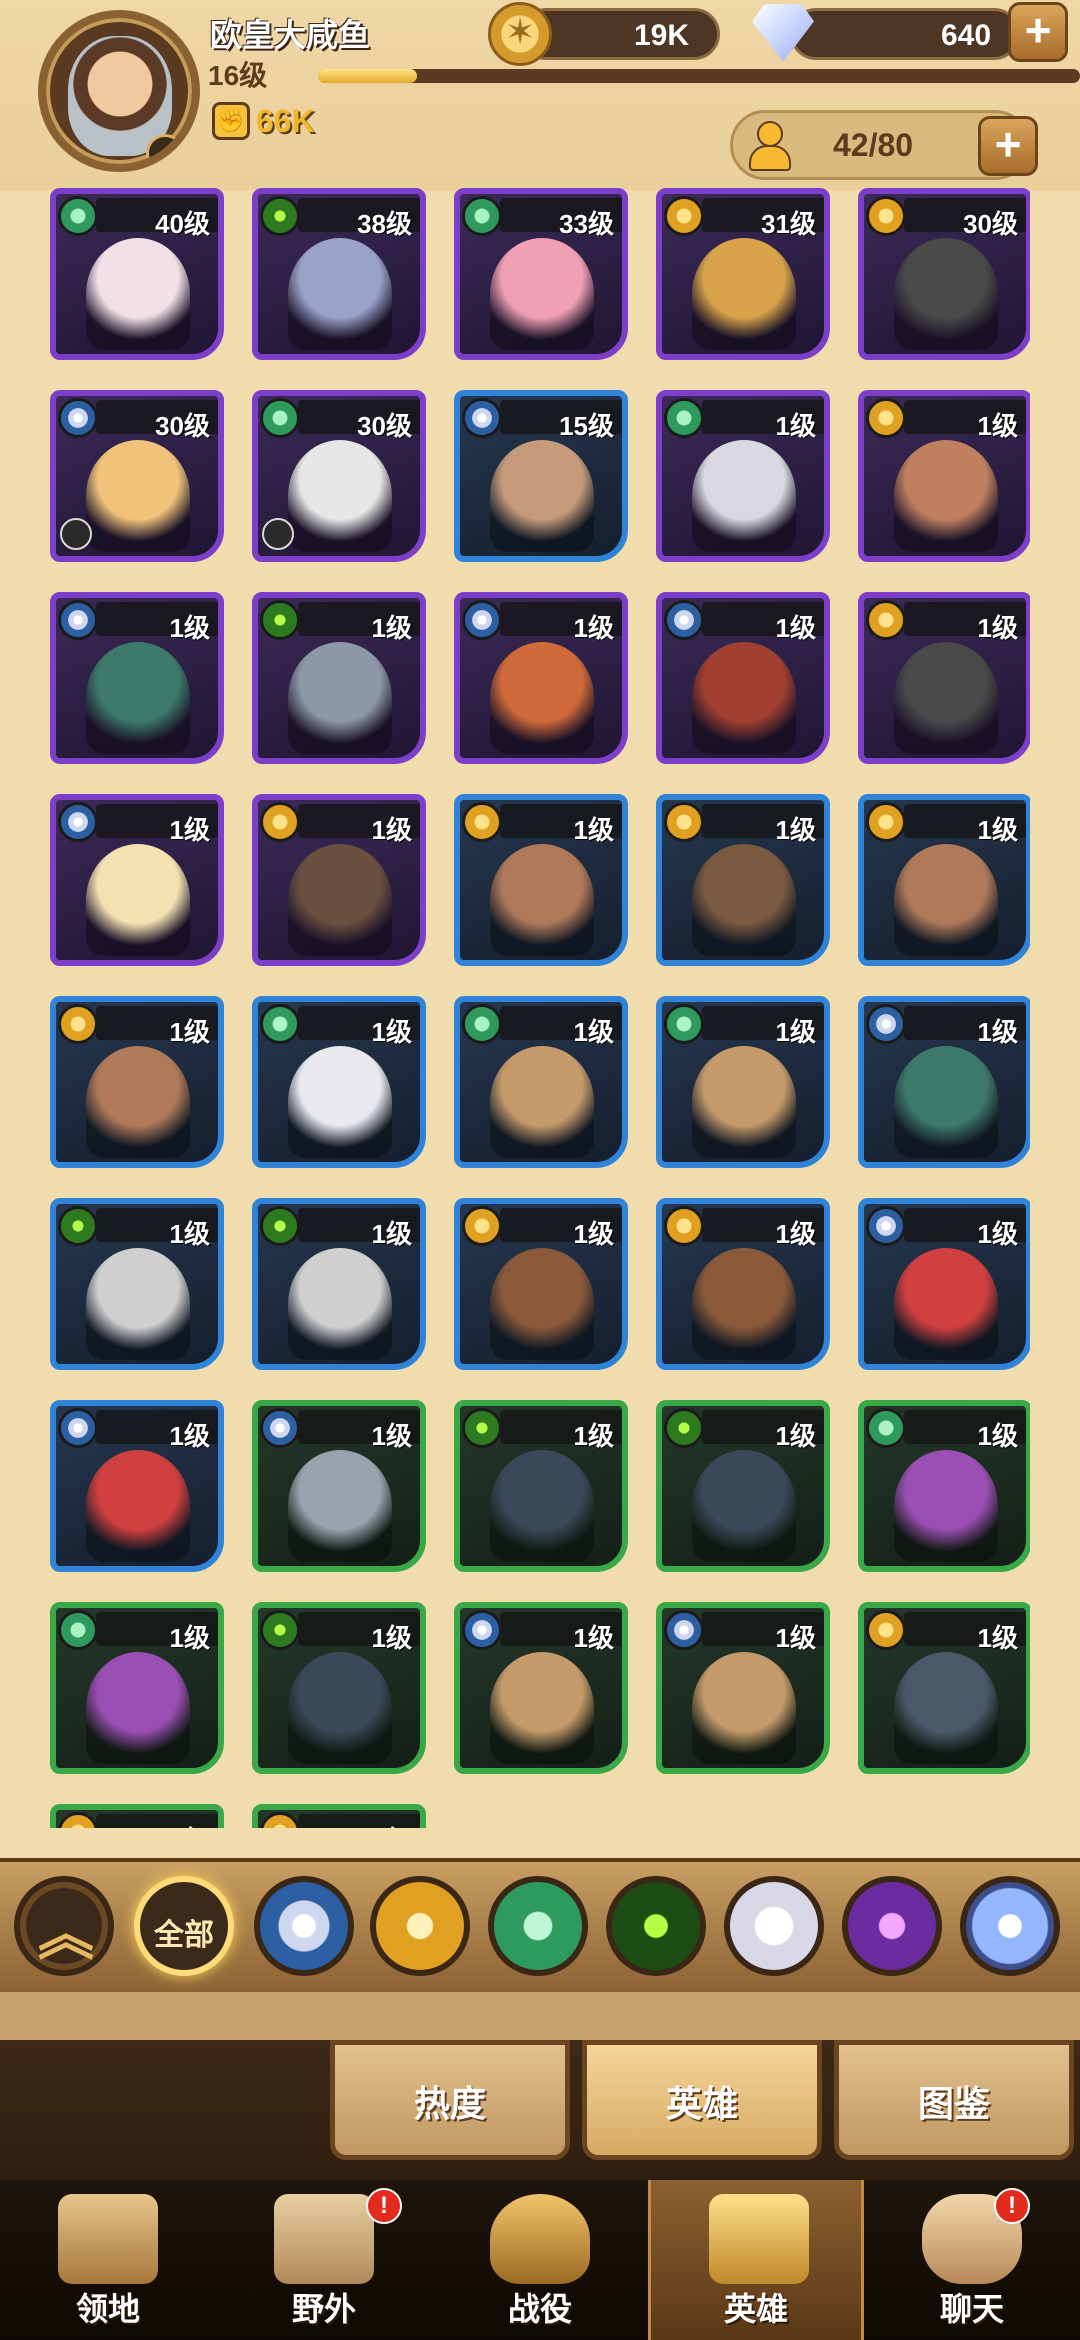  I want to click on hero-card: 31级, so click(743, 274).